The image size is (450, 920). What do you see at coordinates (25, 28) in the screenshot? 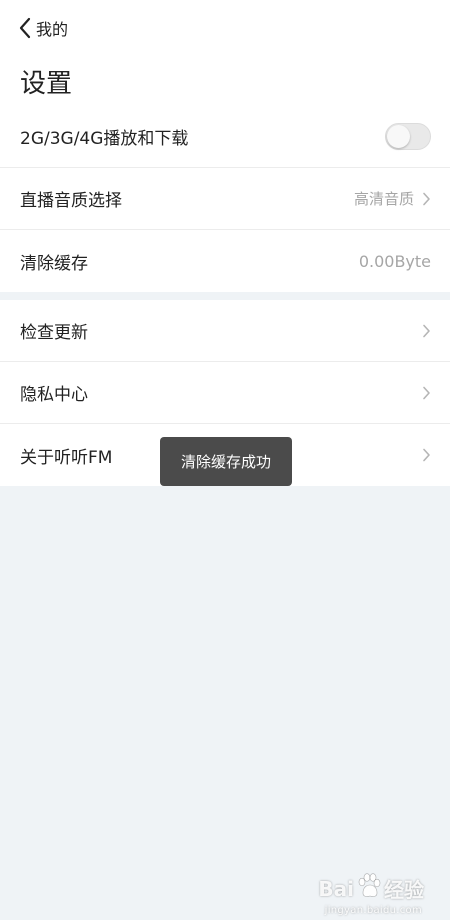
I see `chevron-left-icon` at bounding box center [25, 28].